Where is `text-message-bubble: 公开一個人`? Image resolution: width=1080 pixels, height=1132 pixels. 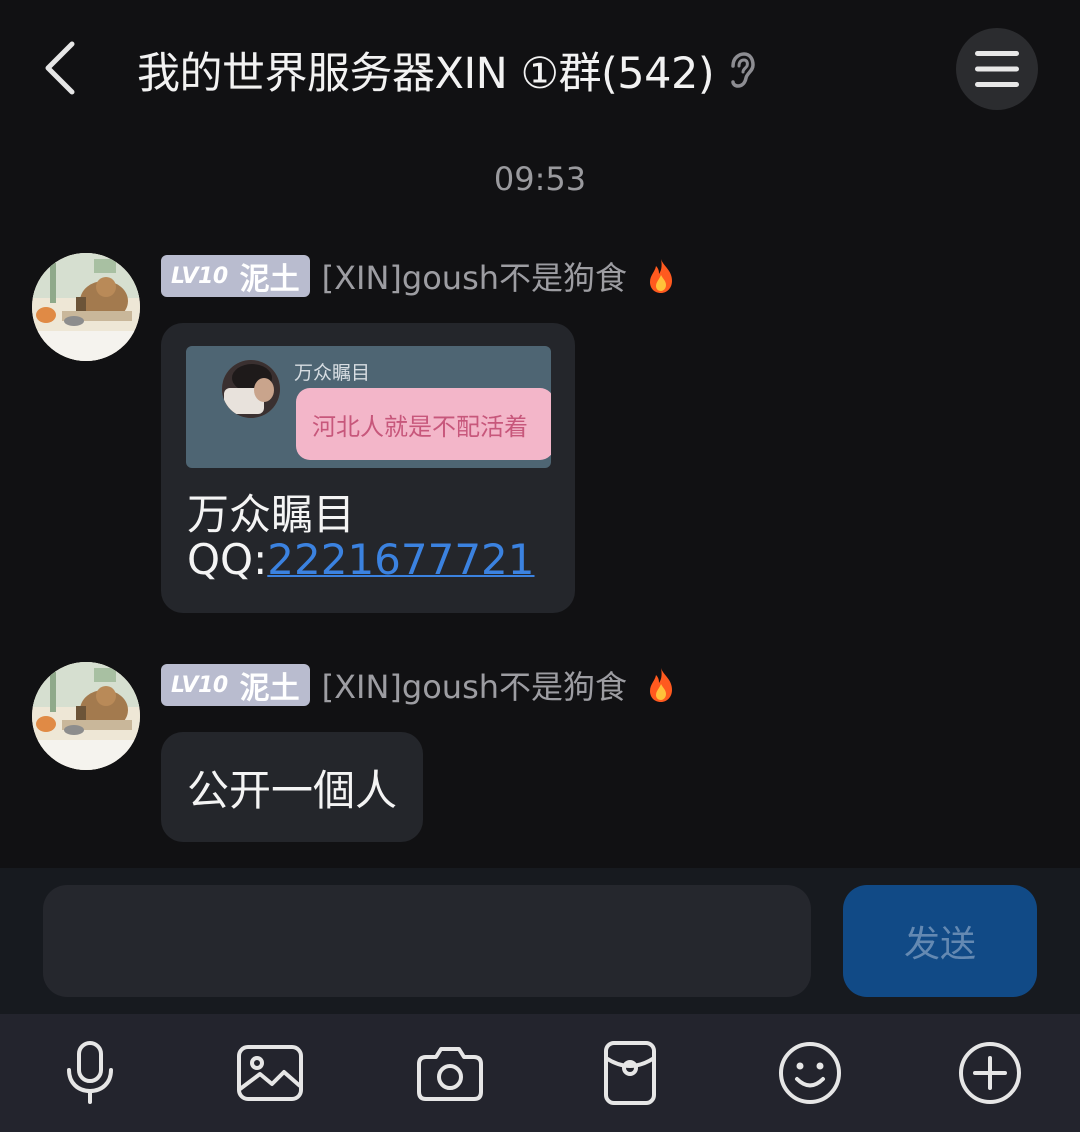
text-message-bubble: 公开一個人 is located at coordinates (292, 787).